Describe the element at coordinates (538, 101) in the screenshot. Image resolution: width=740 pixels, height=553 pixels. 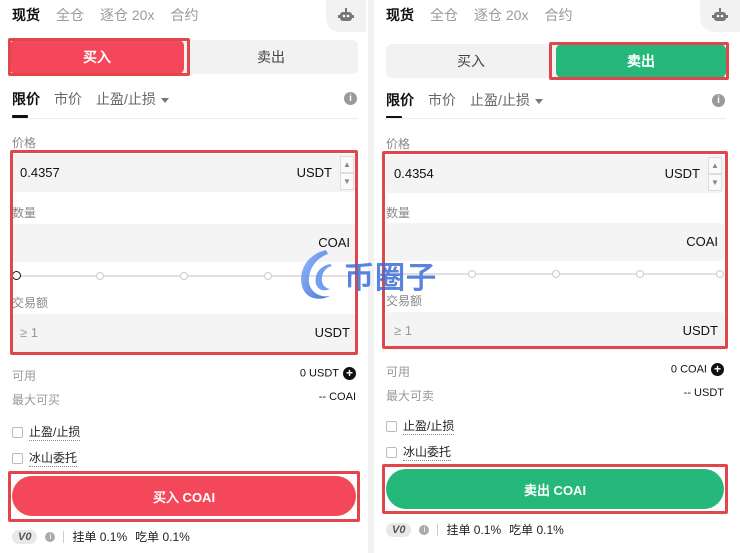
I see `chevron-down-icon` at that location.